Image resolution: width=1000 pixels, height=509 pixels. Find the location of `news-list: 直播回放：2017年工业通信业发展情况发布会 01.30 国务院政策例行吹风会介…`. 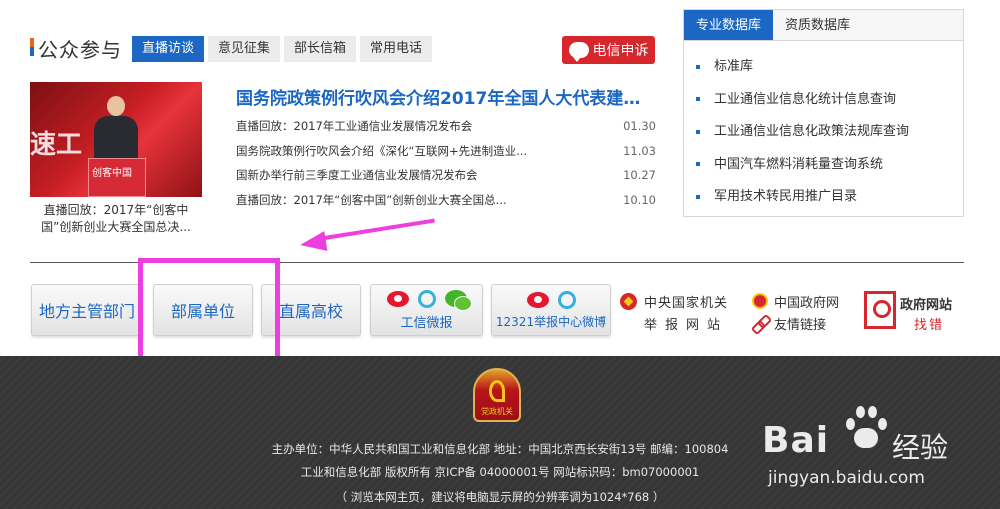

news-list: 直播回放：2017年工业通信业发展情况发布会 01.30 国务院政策例行吹风会介… is located at coordinates (446, 165).